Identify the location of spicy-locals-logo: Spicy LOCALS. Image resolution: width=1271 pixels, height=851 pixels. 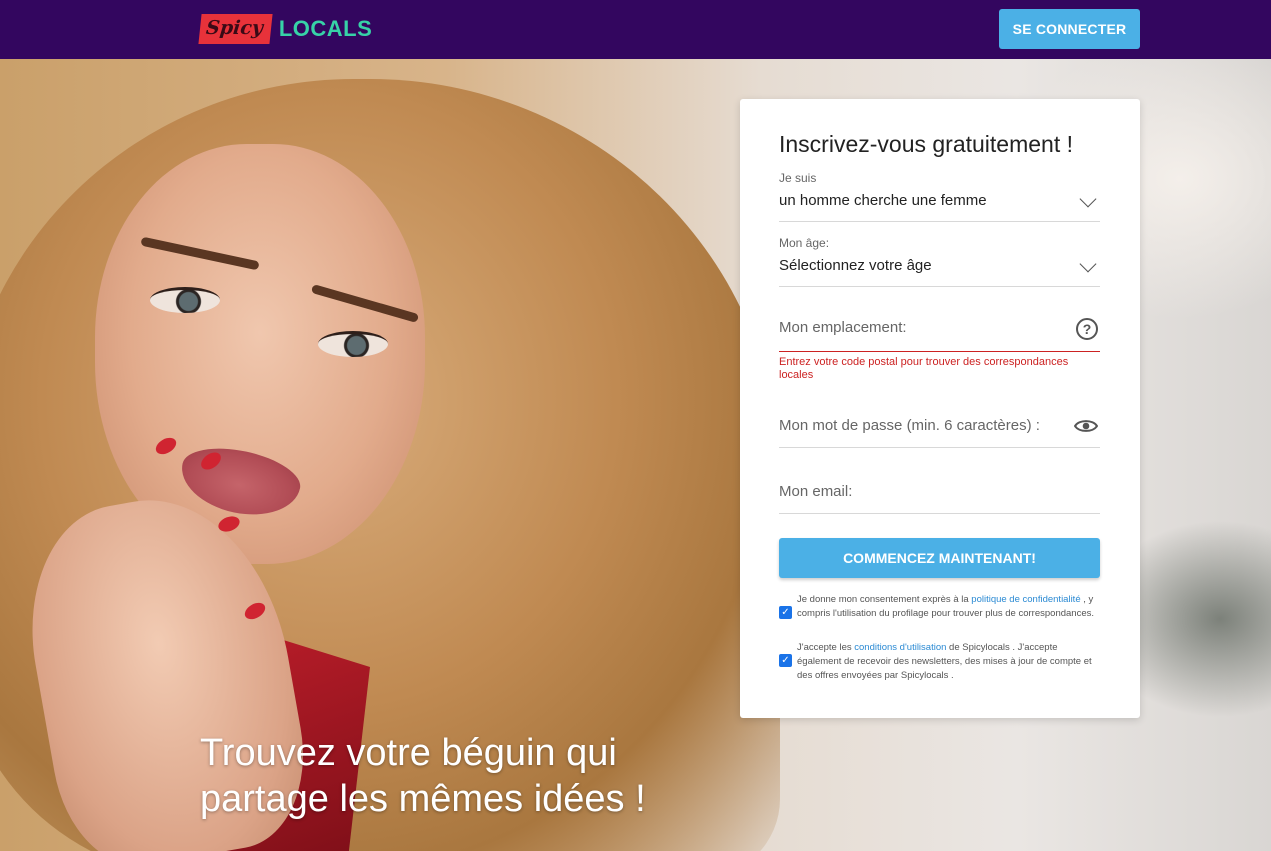
(285, 29).